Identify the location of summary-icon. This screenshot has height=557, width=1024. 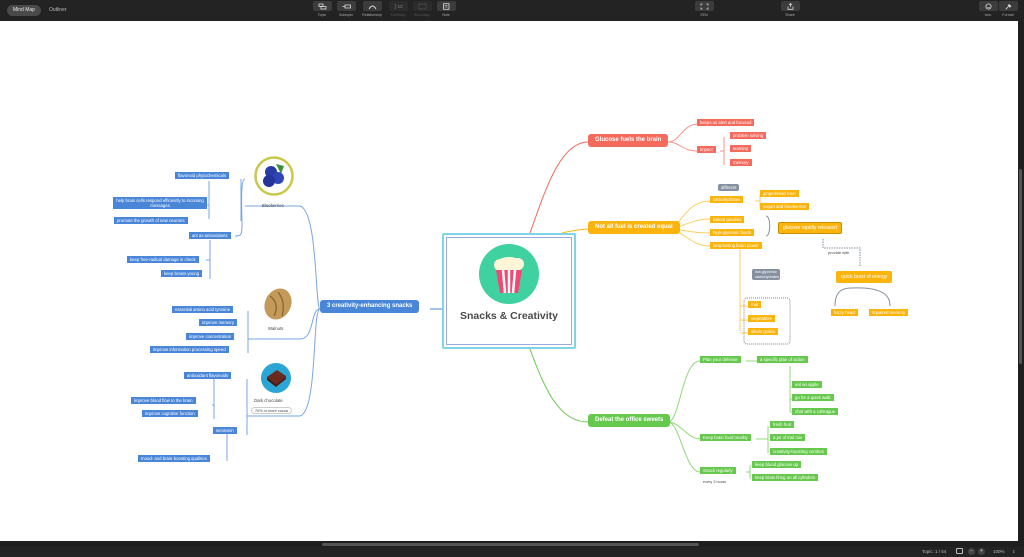
(398, 6).